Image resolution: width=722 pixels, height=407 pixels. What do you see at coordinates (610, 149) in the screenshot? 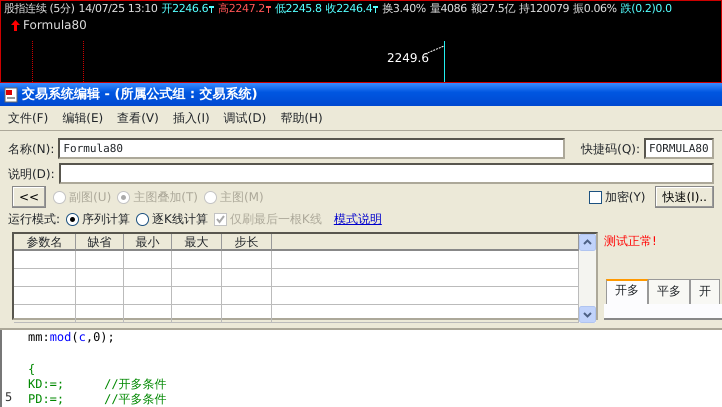
I see `field-label: 快捷码(Q):` at bounding box center [610, 149].